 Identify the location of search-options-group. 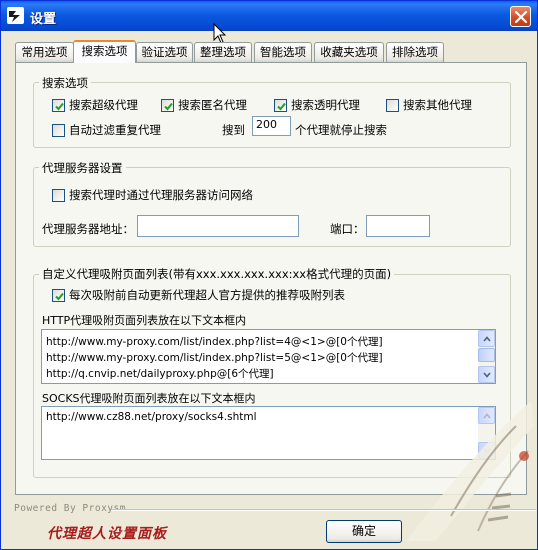
(272, 115).